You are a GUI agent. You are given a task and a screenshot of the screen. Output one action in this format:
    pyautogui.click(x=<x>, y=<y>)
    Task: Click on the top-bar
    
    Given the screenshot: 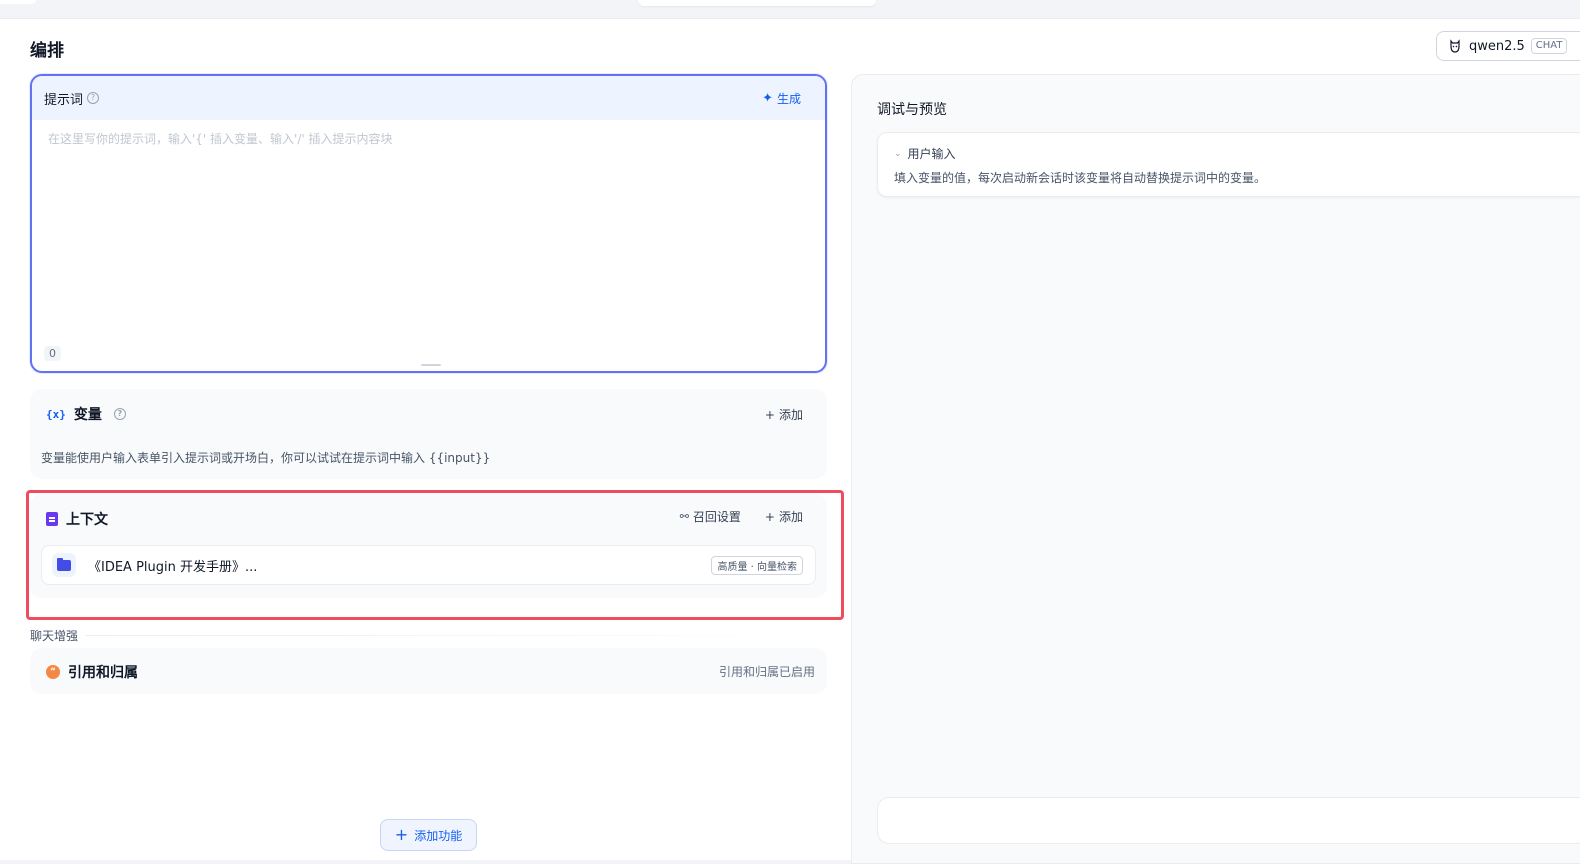 What is the action you would take?
    pyautogui.click(x=790, y=9)
    